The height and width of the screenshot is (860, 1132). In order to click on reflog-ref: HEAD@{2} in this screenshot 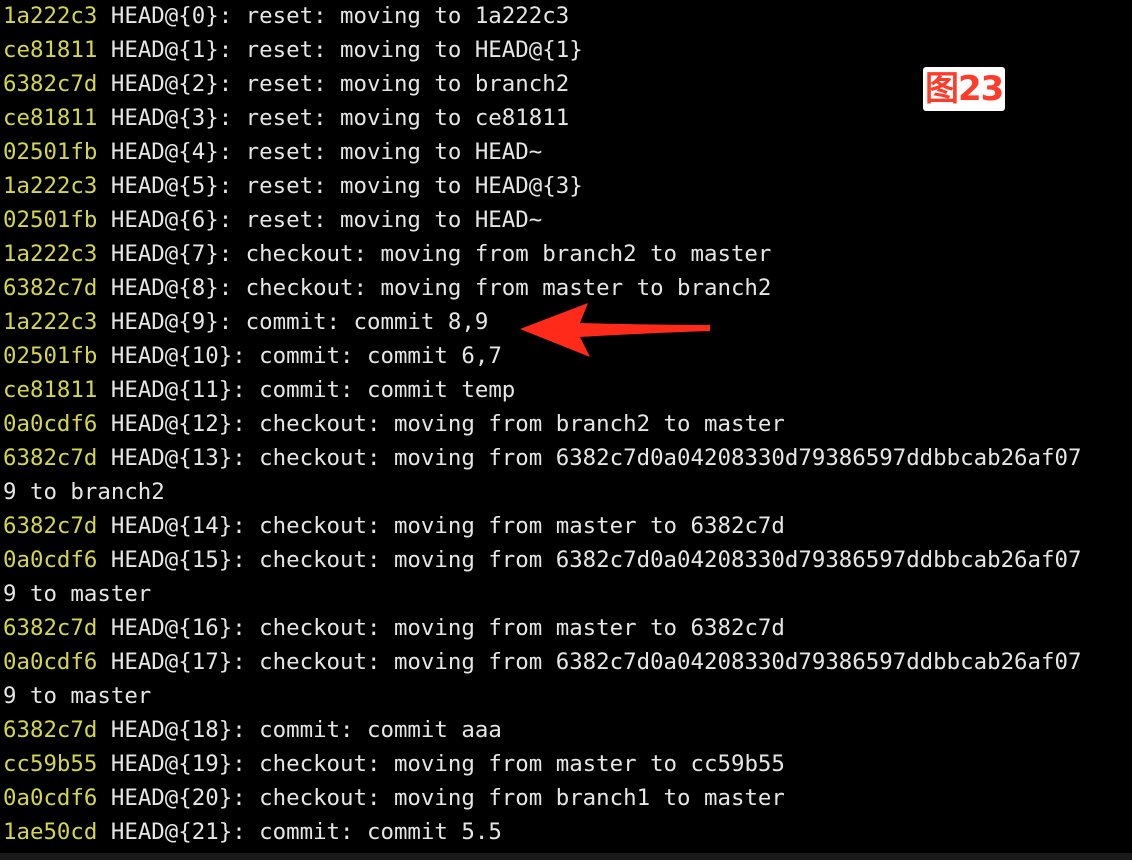, I will do `click(164, 84)`.